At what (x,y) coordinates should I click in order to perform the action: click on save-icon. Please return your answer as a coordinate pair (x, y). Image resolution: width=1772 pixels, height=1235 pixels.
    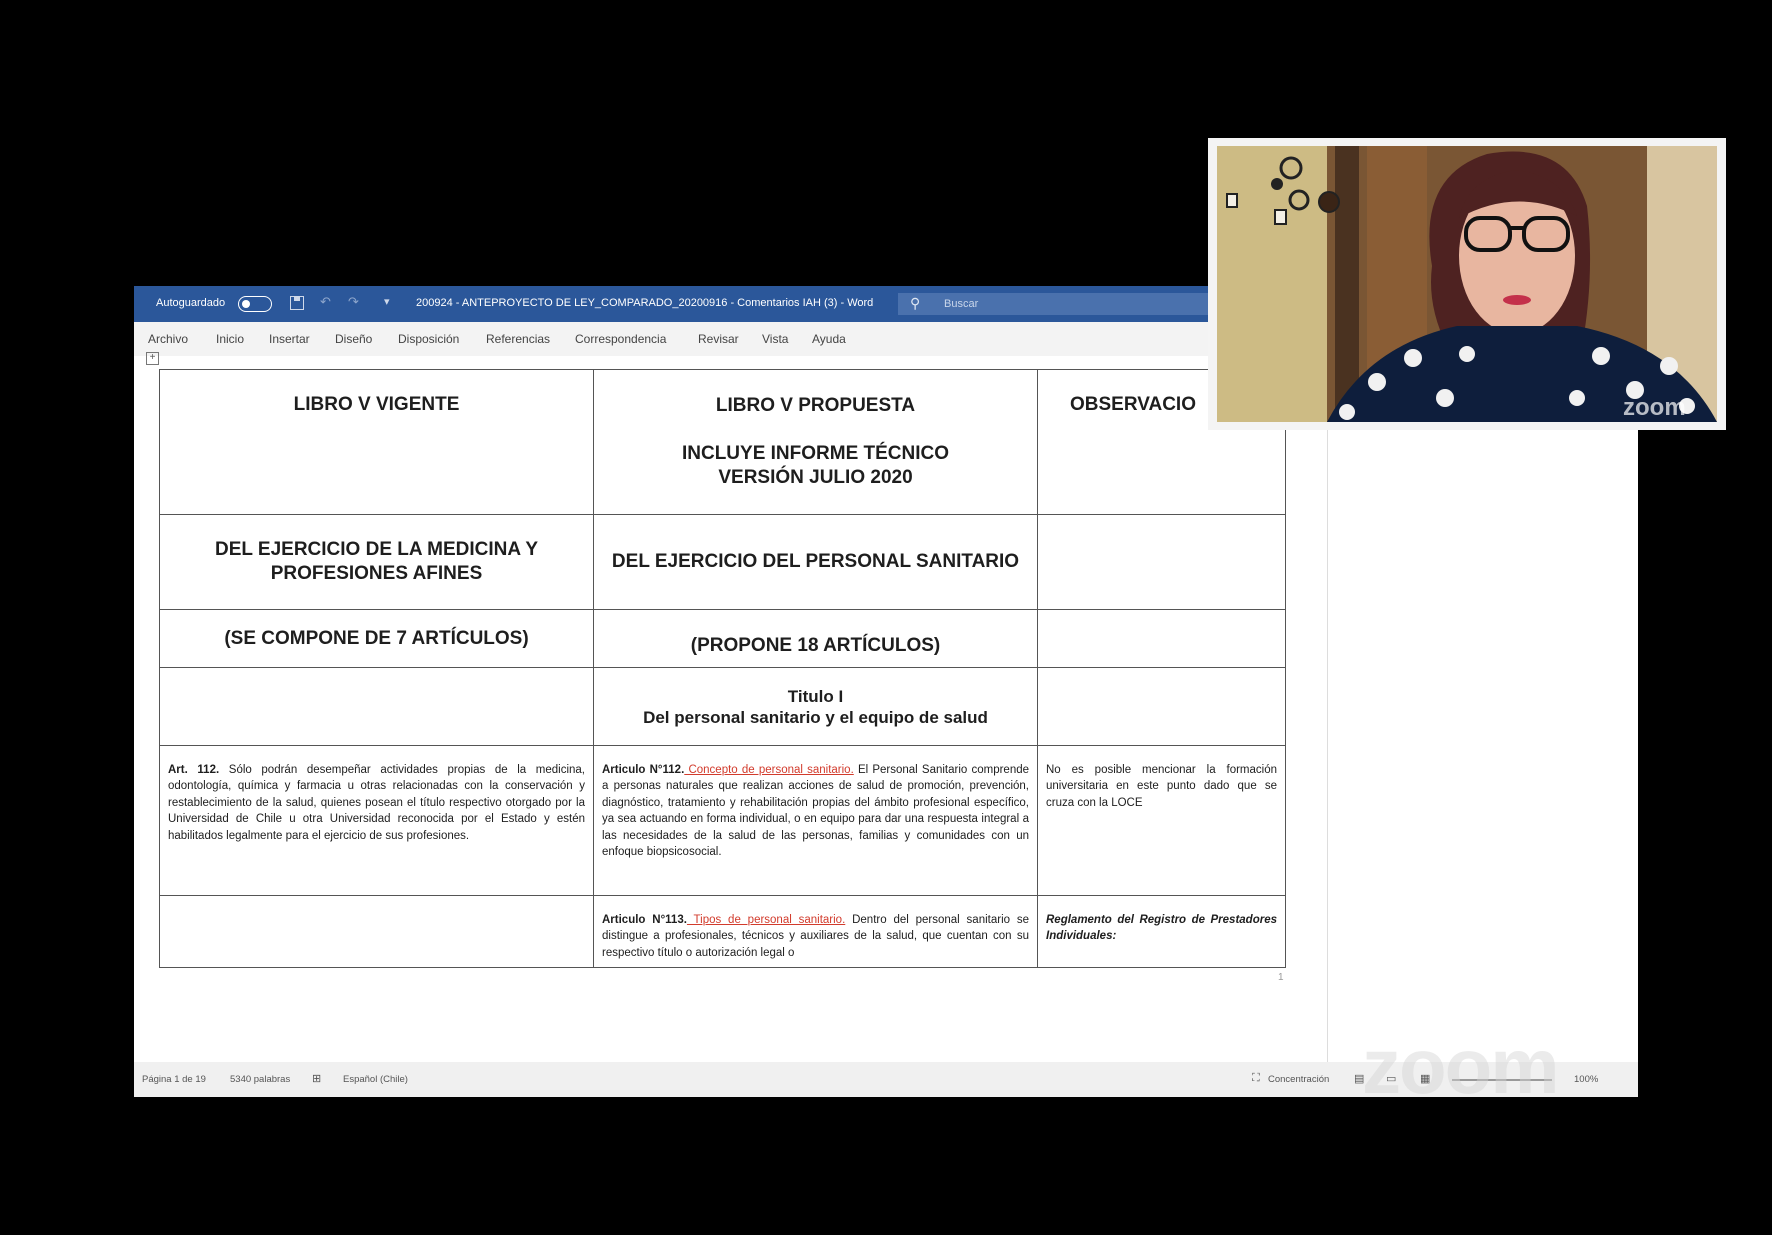
    Looking at the image, I should click on (297, 303).